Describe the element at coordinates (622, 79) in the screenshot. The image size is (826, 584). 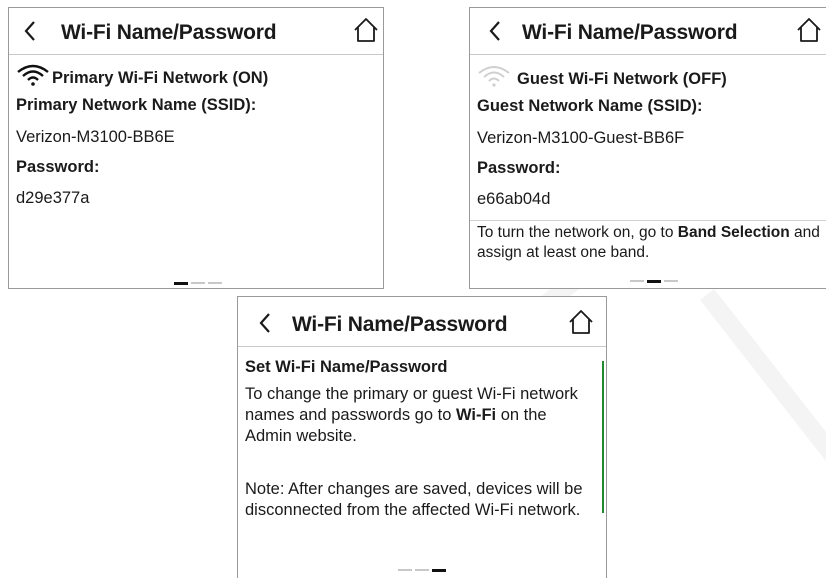
I see `network-status-label: Guest Wi-Fi Network (OFF)` at that location.